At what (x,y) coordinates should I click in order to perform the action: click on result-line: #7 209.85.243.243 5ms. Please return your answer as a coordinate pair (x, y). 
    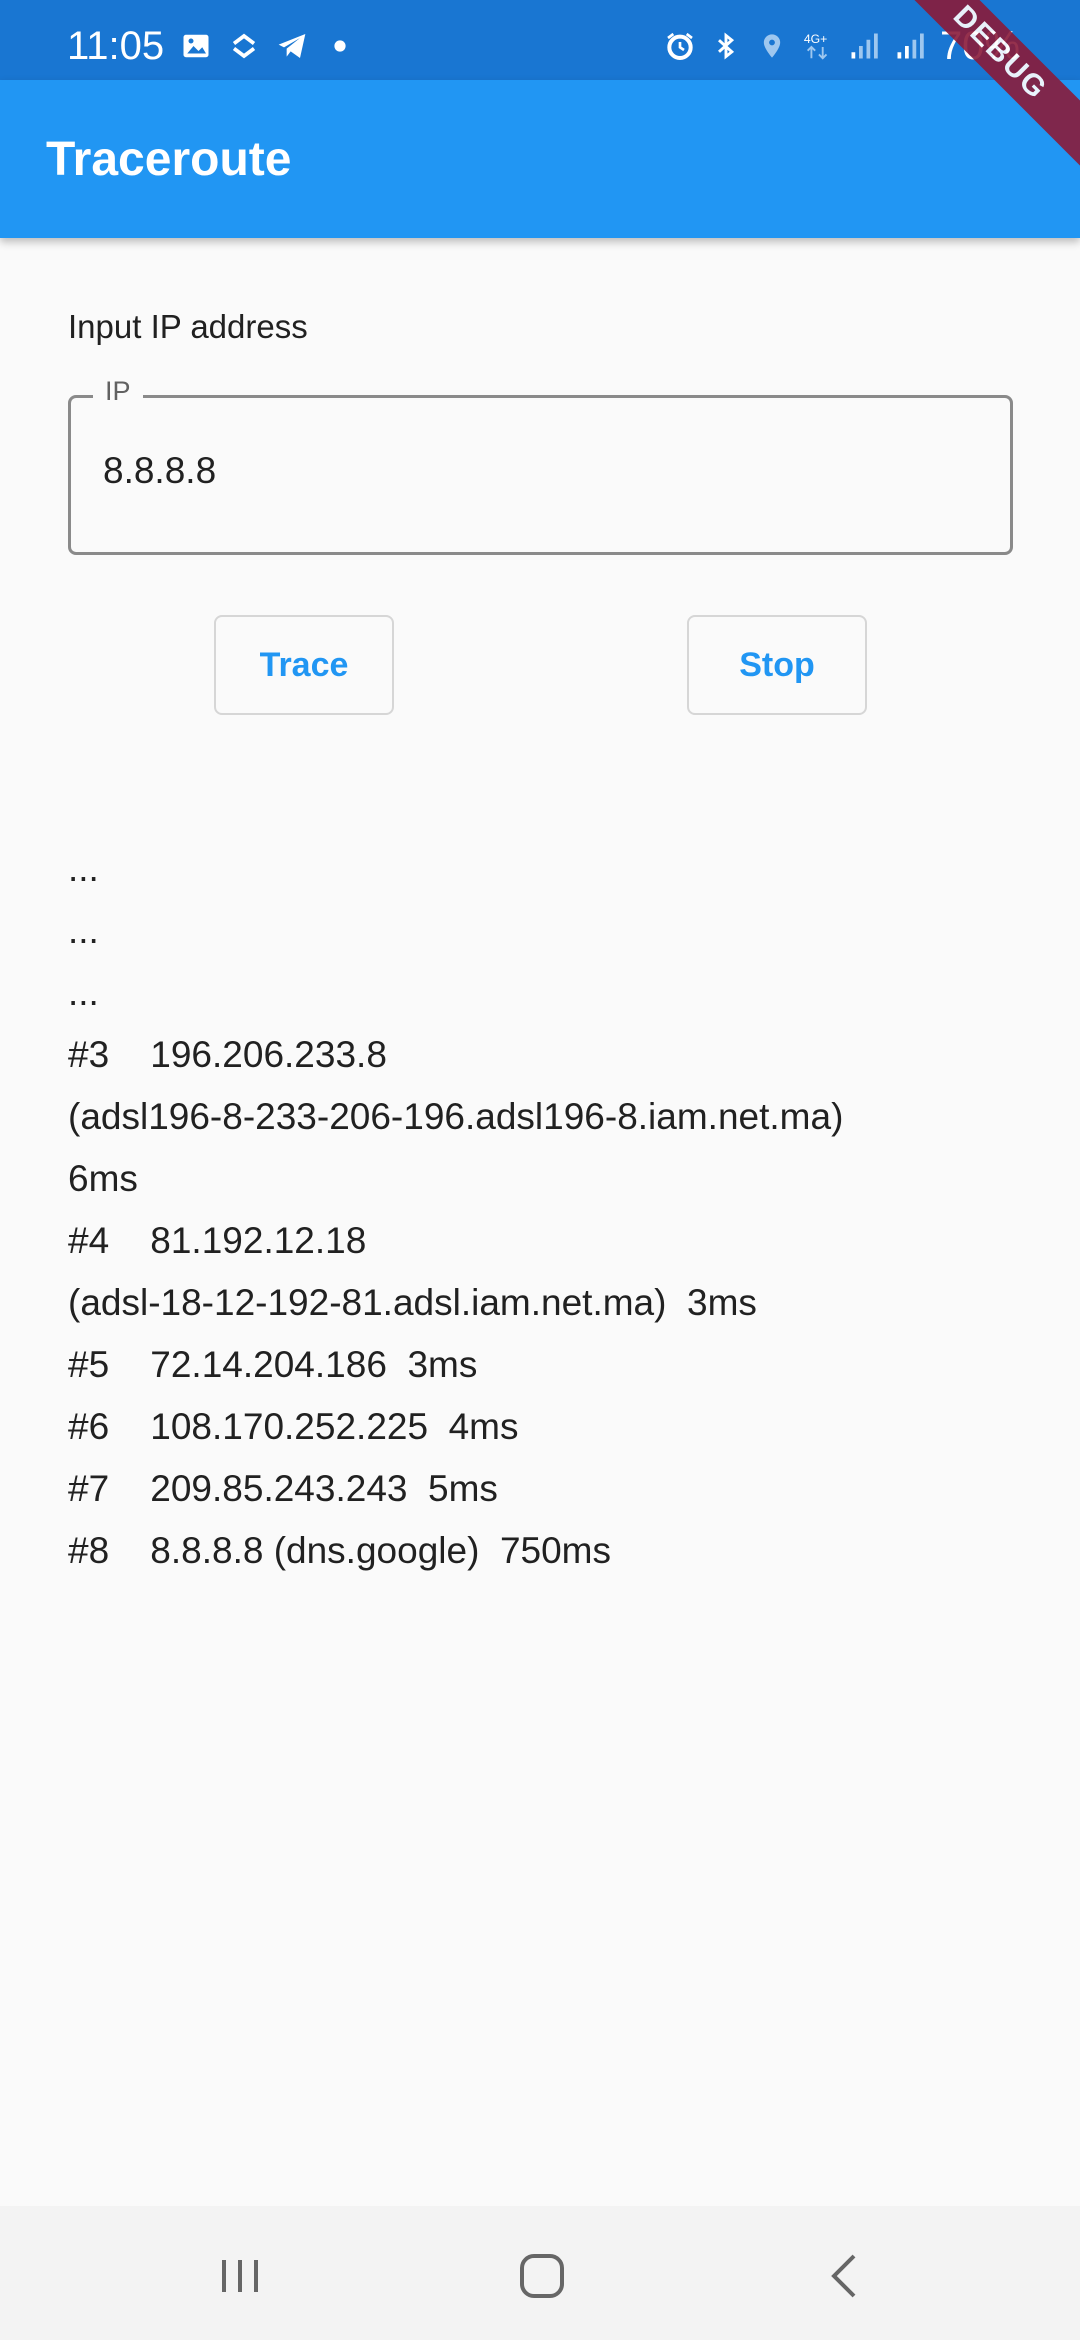
    Looking at the image, I should click on (283, 1488).